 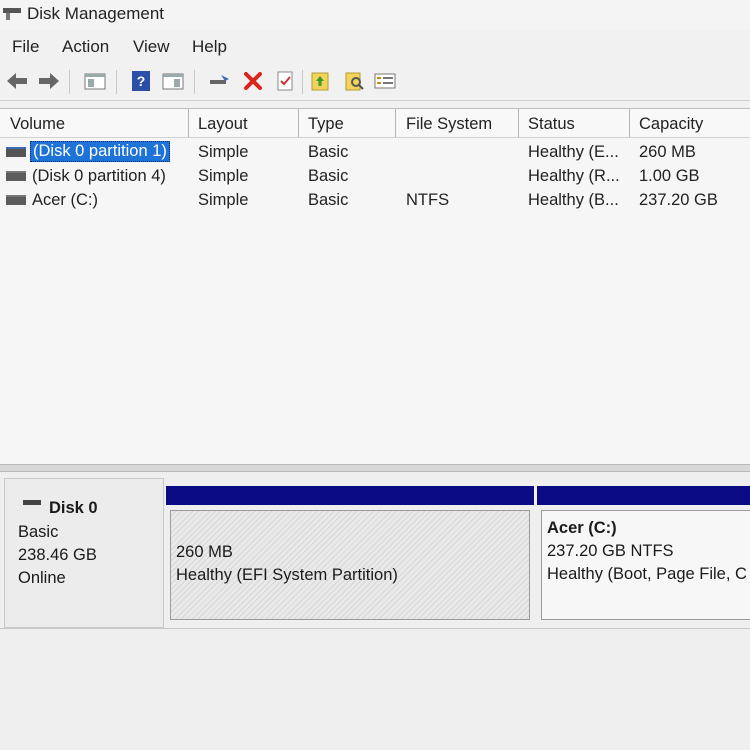 I want to click on column-header-type: Type, so click(x=326, y=124).